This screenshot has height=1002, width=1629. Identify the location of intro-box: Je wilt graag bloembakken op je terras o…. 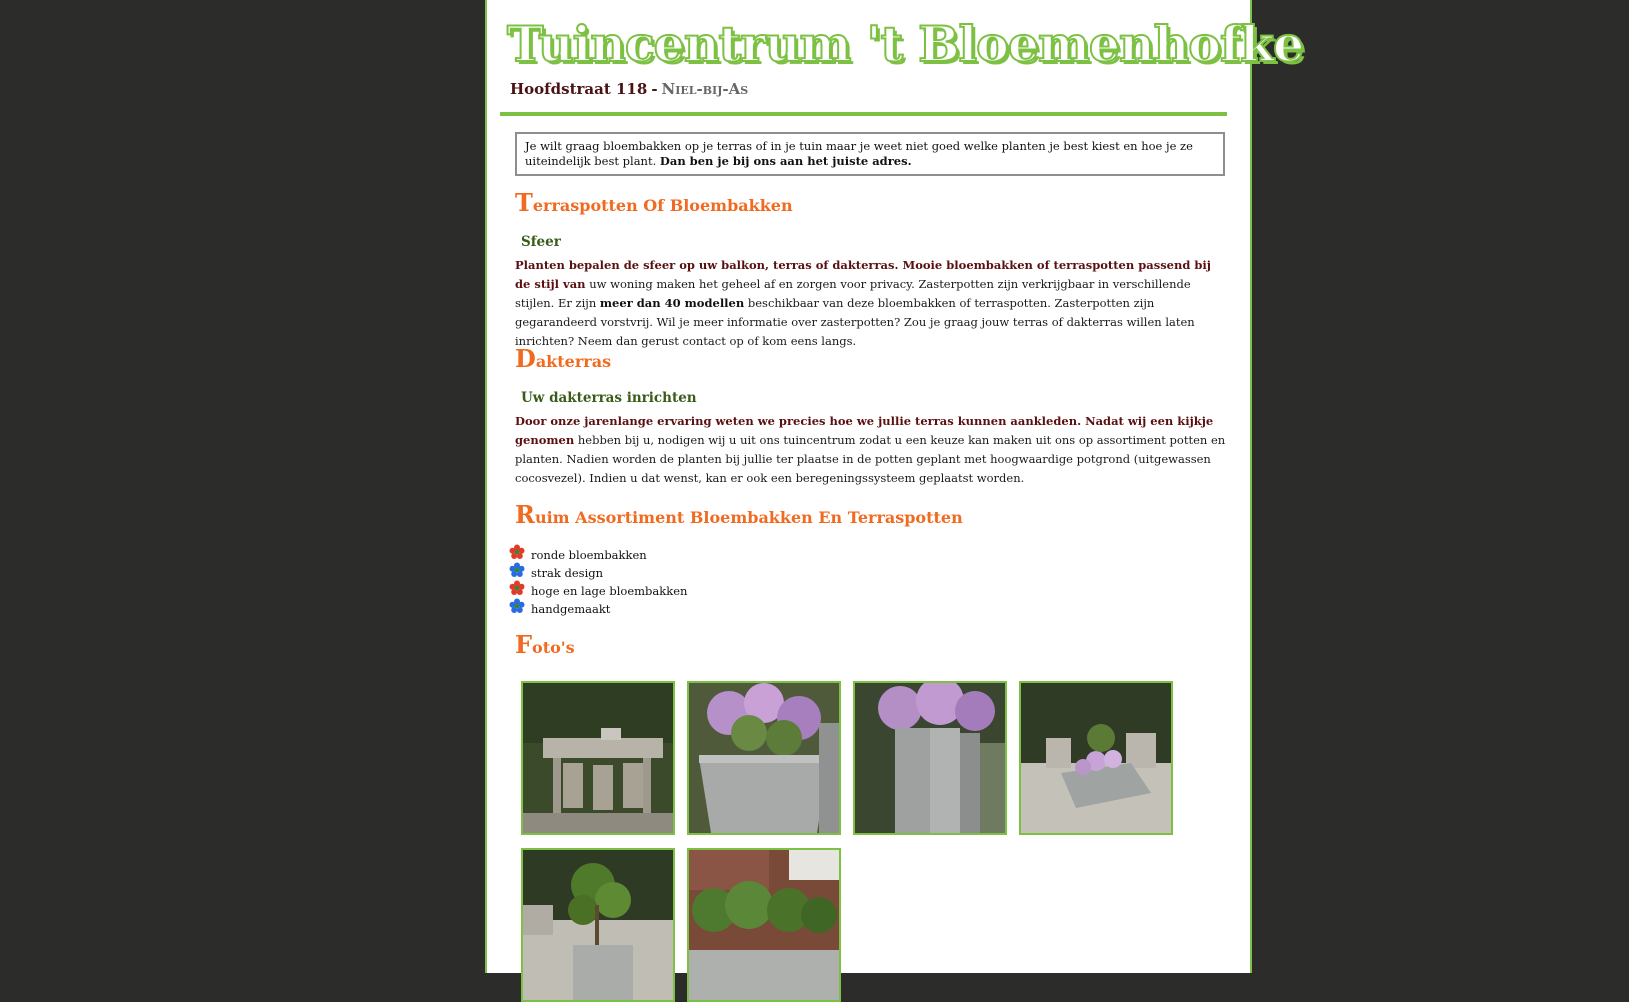
(870, 154).